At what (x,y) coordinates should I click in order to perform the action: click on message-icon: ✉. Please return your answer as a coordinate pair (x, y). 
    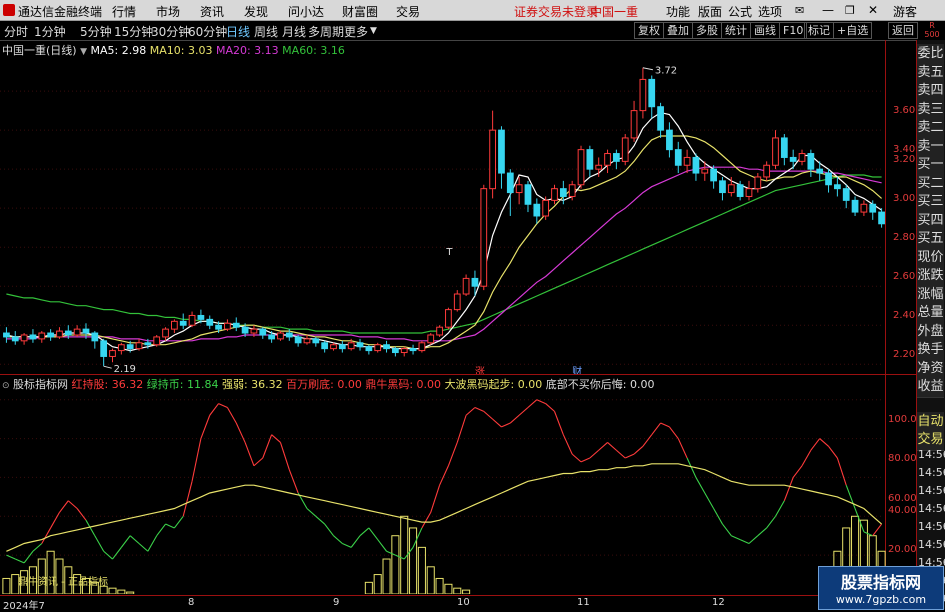
    Looking at the image, I should click on (799, 10).